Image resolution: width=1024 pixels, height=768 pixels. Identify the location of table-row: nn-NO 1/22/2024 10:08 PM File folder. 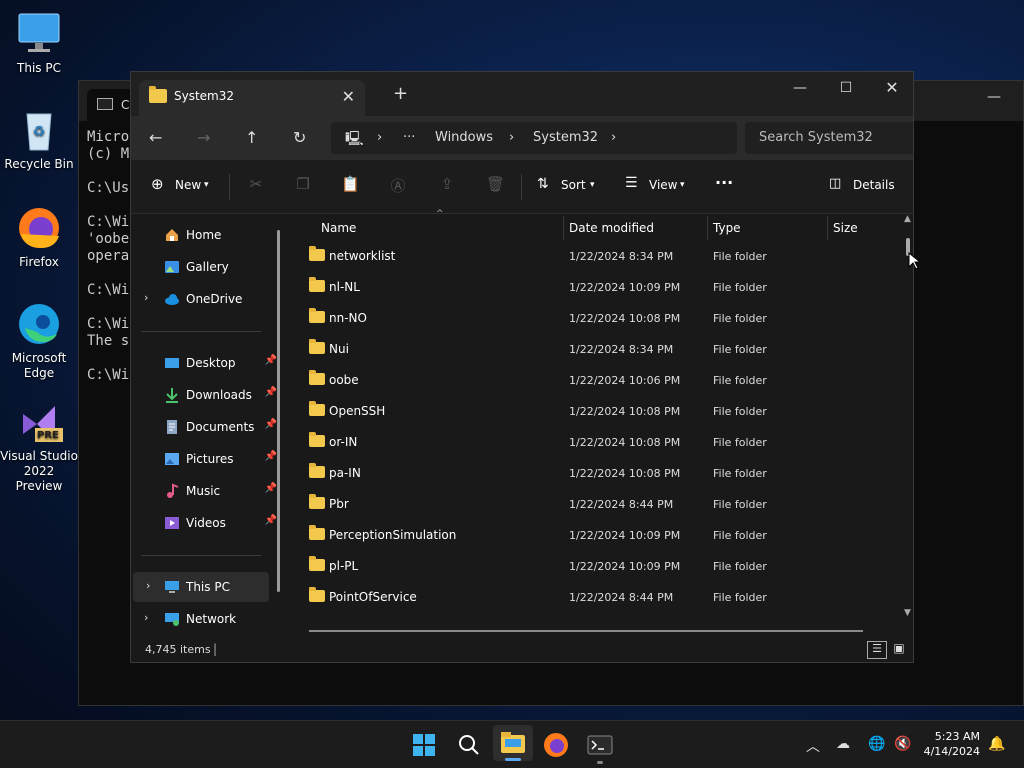
(596, 317).